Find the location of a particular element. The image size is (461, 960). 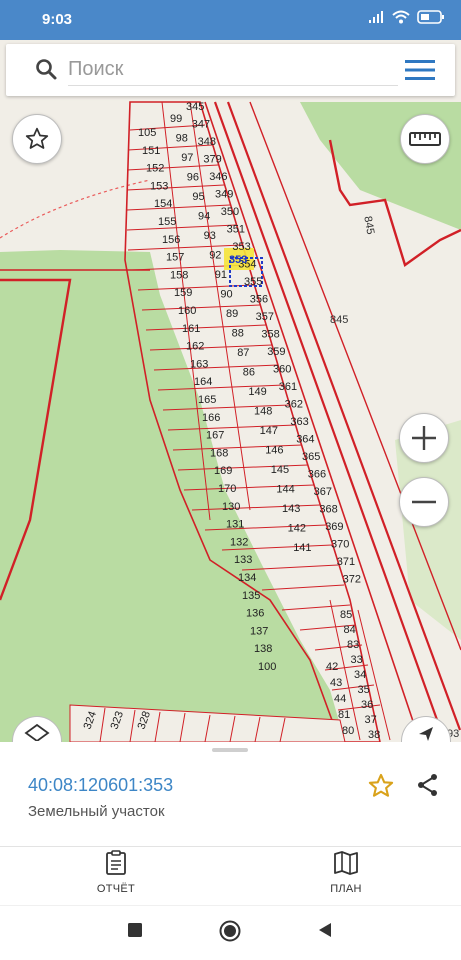

parcel-label: 349 is located at coordinates (224, 195).